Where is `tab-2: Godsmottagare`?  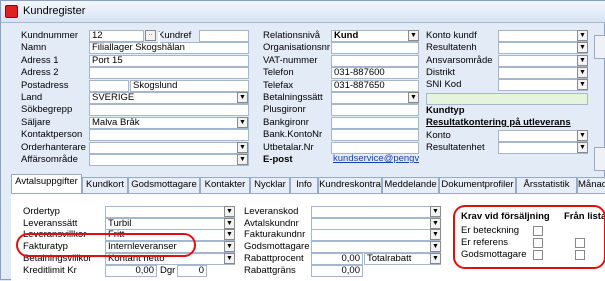
tab-2: Godsmottagare is located at coordinates (164, 185).